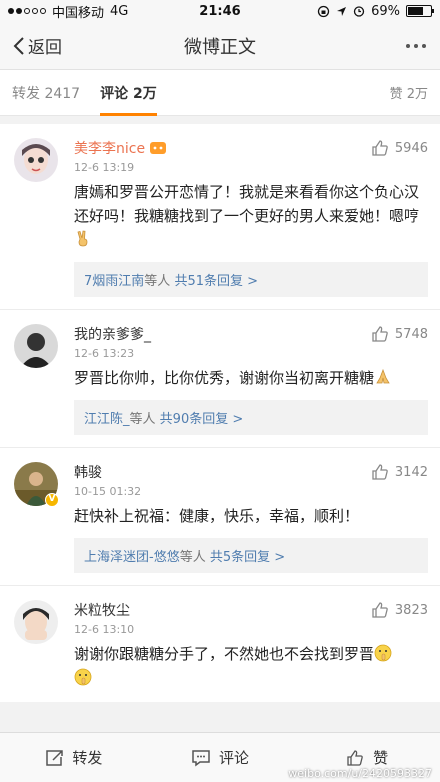 This screenshot has width=440, height=782. What do you see at coordinates (411, 472) in the screenshot?
I see `like-count: 3142` at bounding box center [411, 472].